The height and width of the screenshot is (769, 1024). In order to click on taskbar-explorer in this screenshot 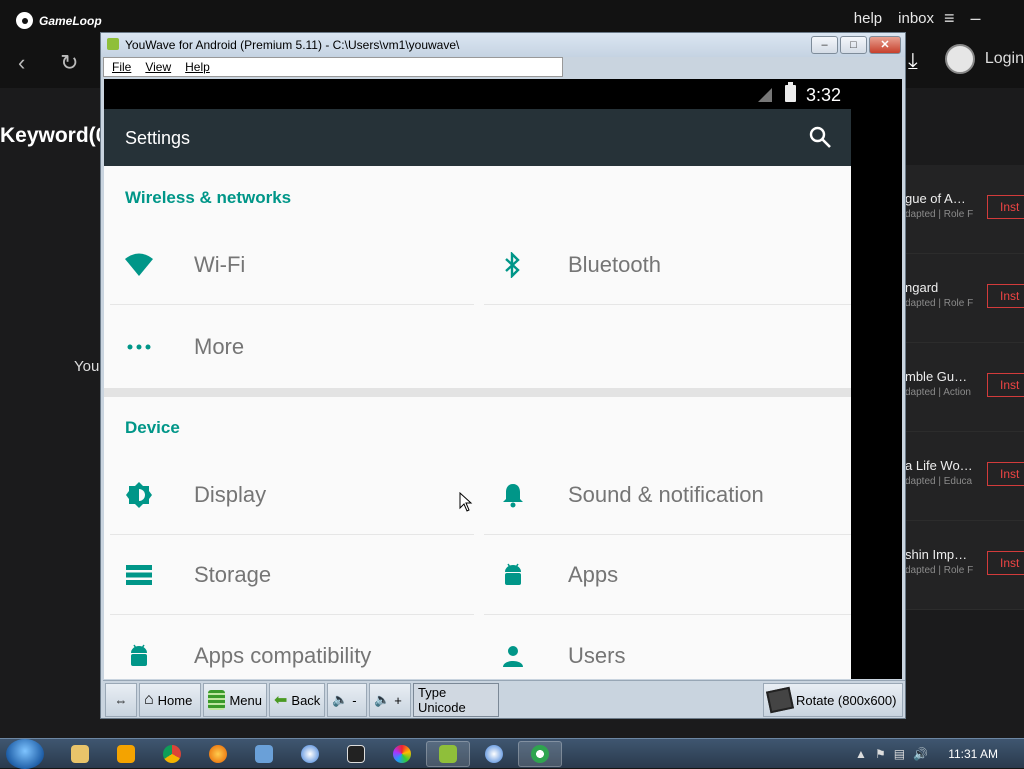, I will do `click(80, 754)`.